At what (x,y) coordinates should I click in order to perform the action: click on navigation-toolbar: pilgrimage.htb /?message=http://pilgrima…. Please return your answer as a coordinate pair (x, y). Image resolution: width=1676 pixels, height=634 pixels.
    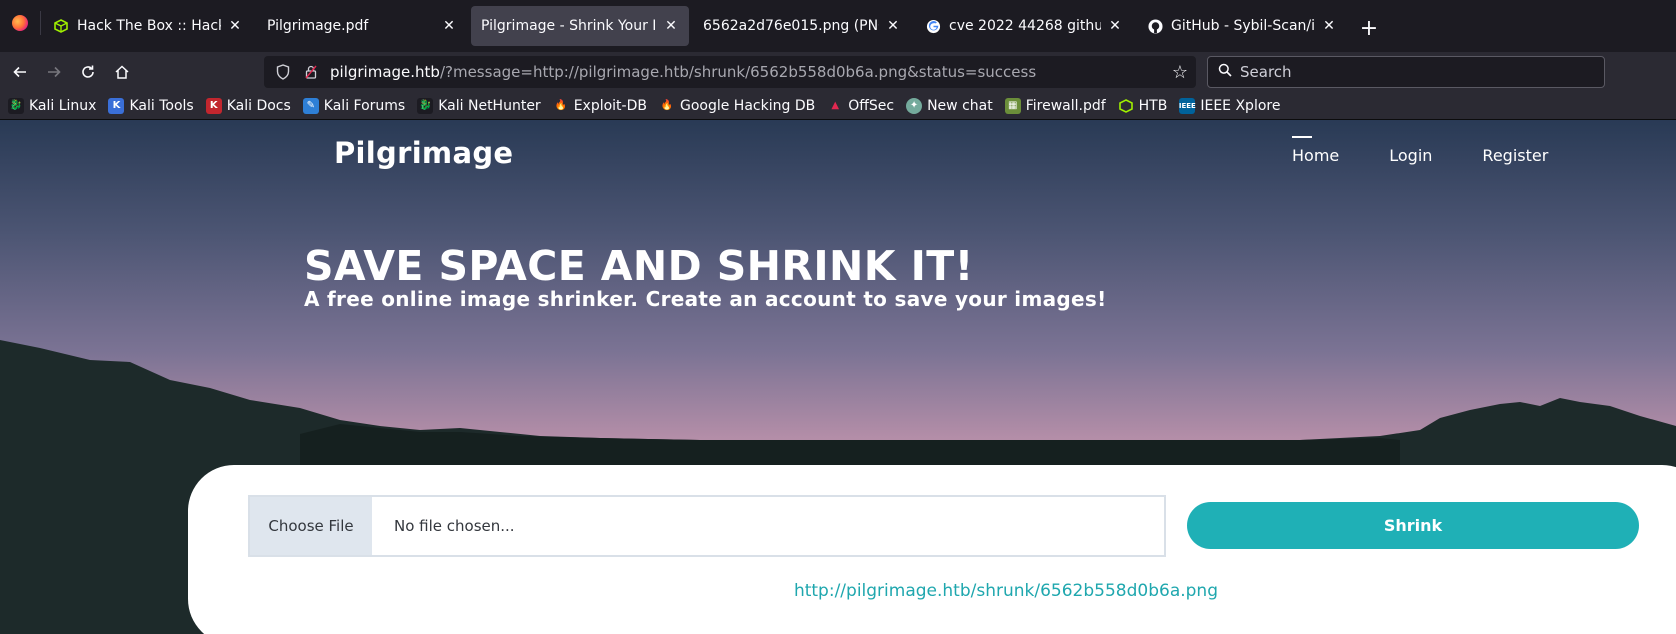
    Looking at the image, I should click on (838, 72).